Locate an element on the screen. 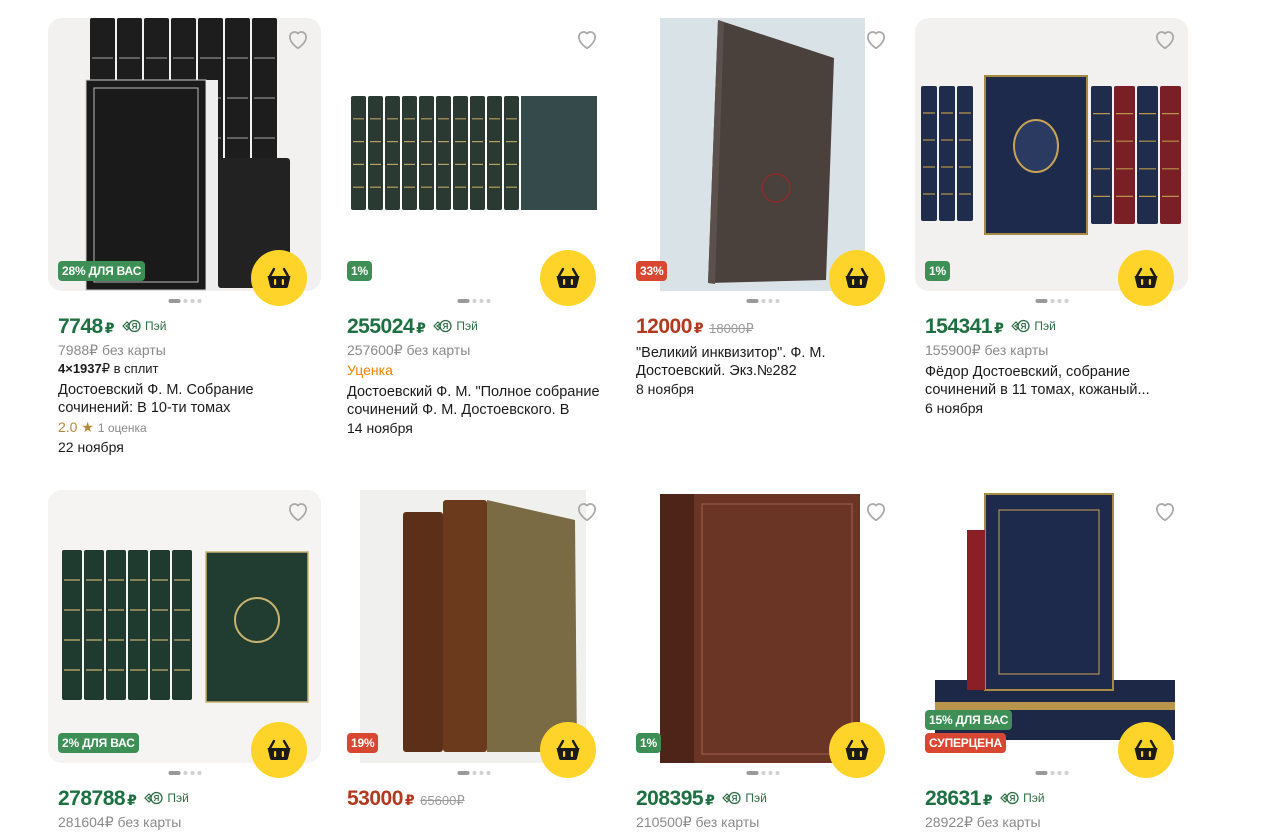 The height and width of the screenshot is (832, 1271). delivery-date: 6 ноября is located at coordinates (954, 408).